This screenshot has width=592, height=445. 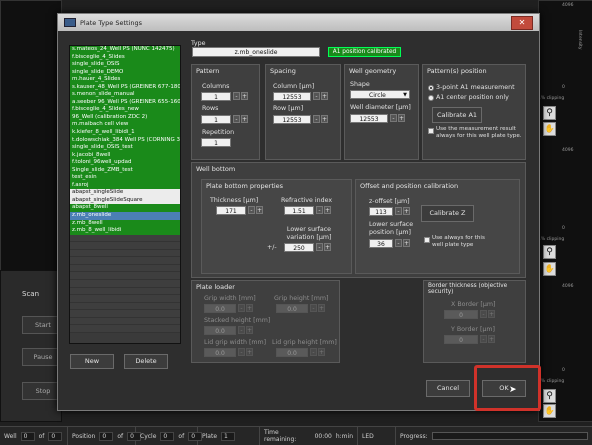 I want to click on plate-list-item: abapst_singleSlide, so click(x=125, y=193).